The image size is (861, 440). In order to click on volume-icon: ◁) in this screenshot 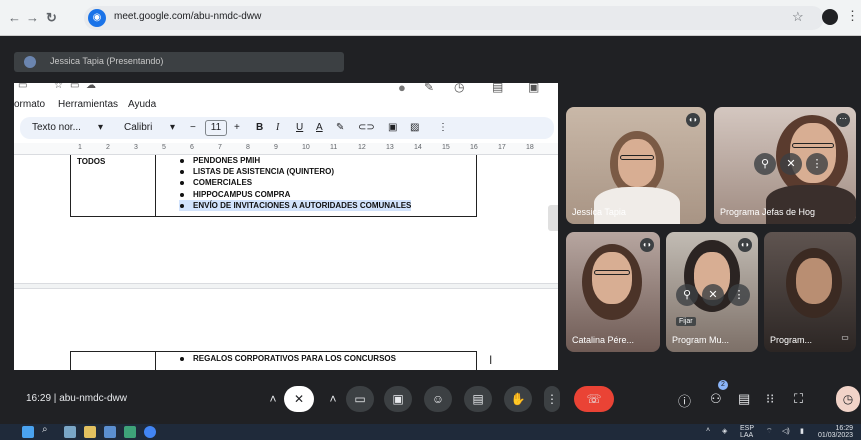, I will do `click(786, 431)`.